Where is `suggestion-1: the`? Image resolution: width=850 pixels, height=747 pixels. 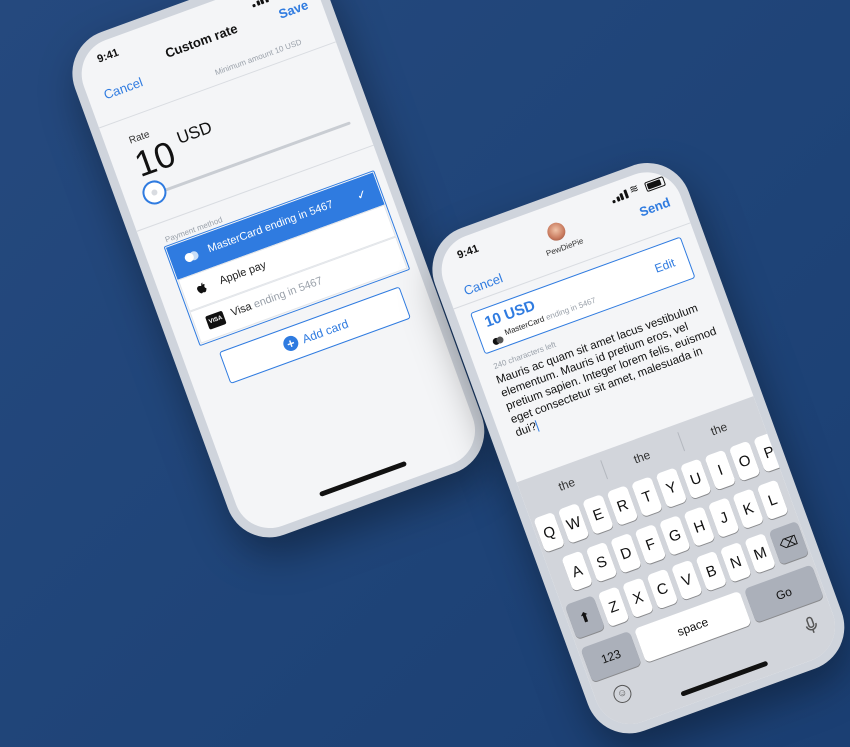
suggestion-1: the is located at coordinates (567, 484).